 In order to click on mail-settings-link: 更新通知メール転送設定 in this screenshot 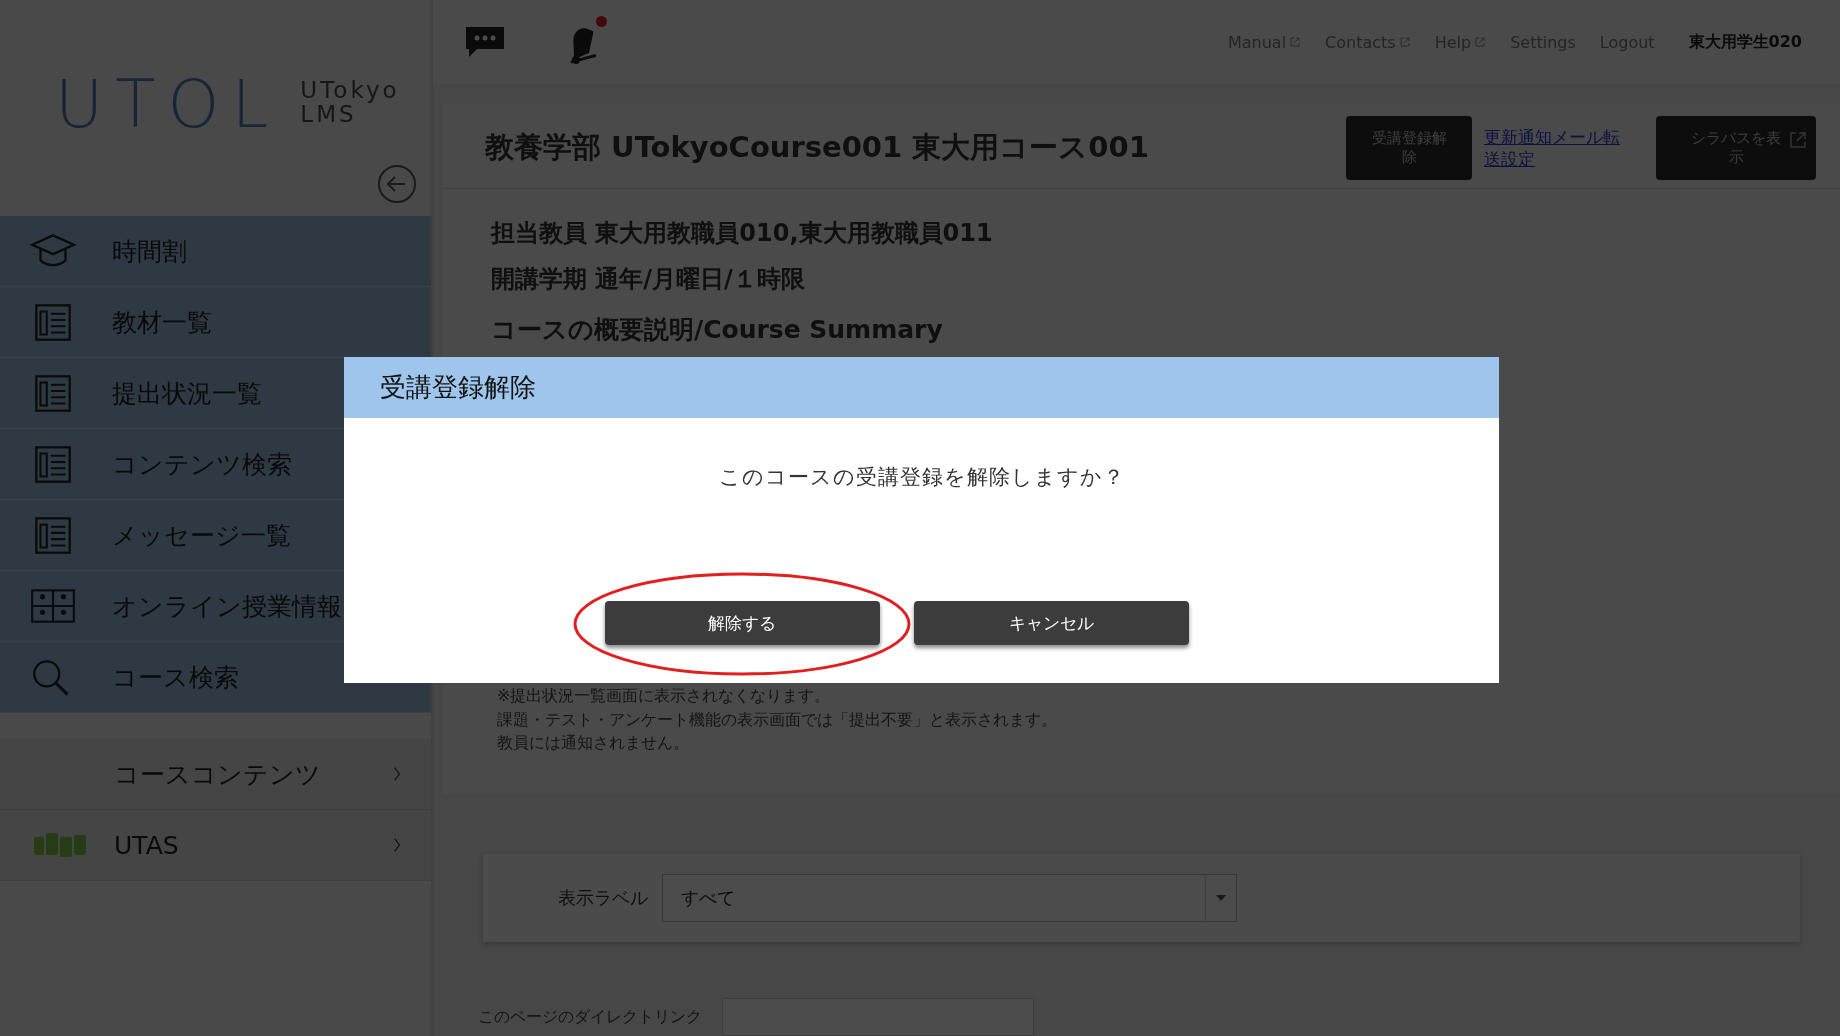, I will do `click(1559, 148)`.